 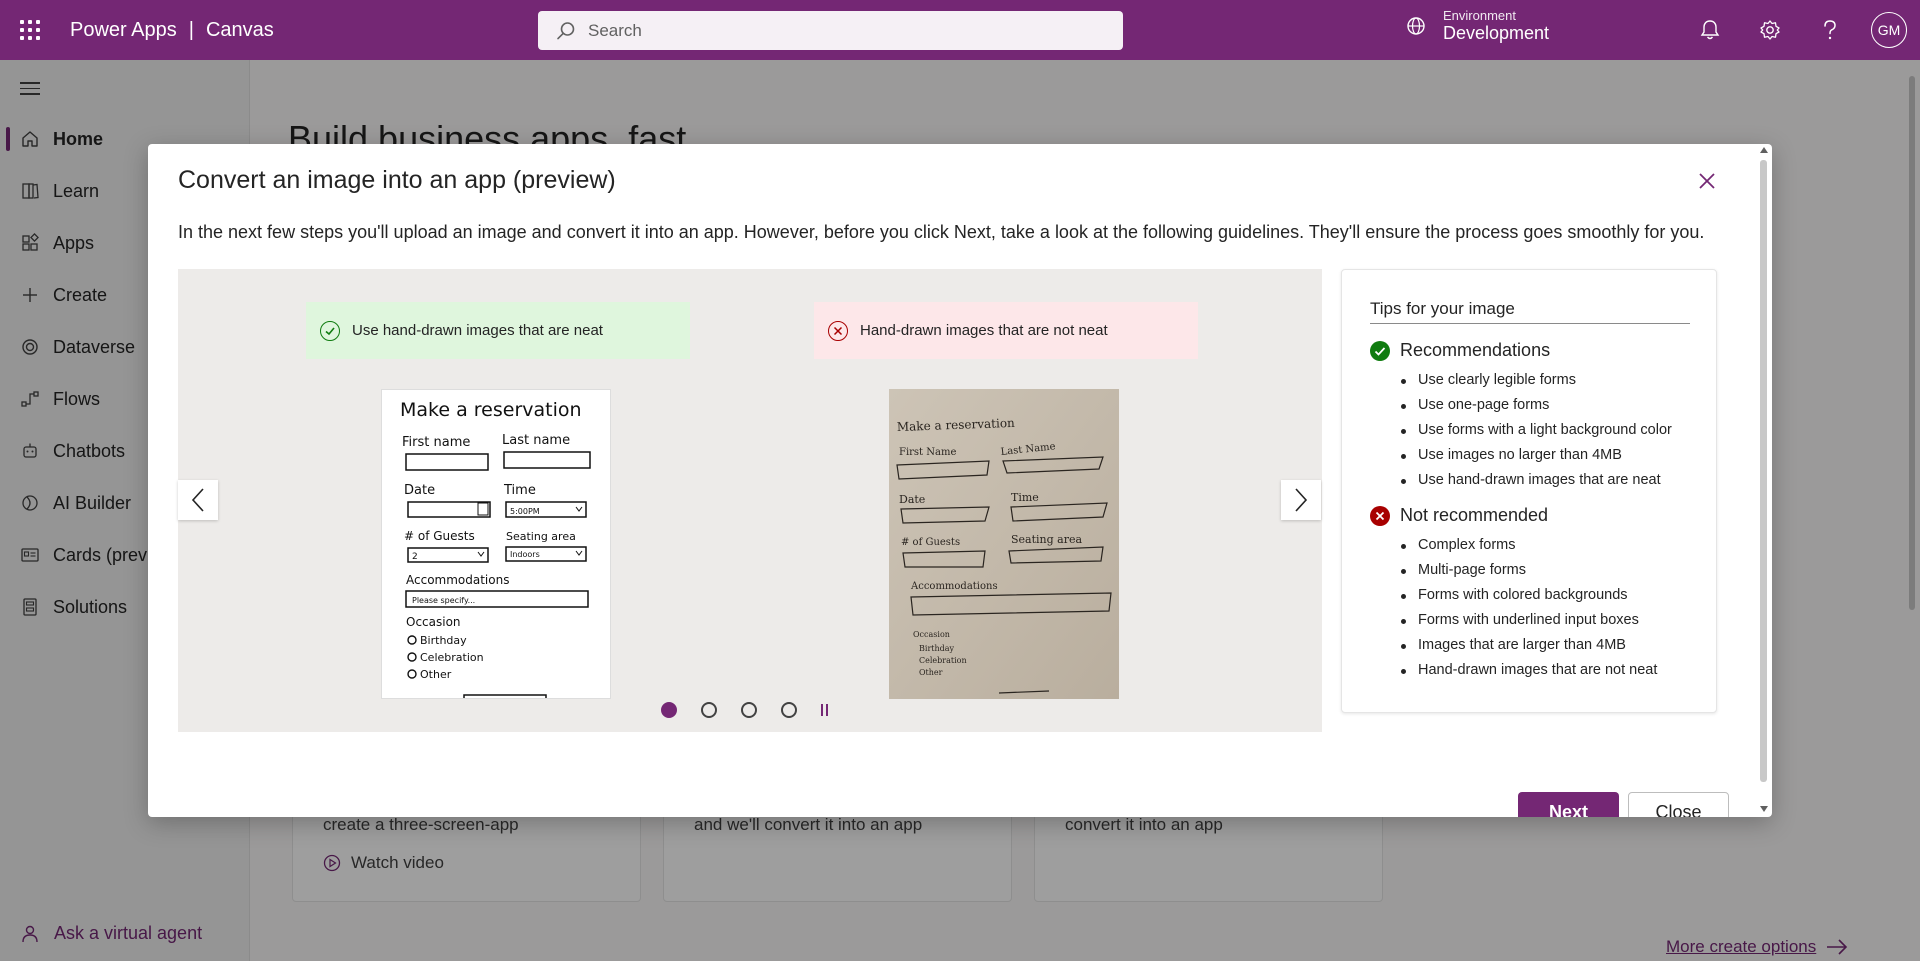 What do you see at coordinates (419, 490) in the screenshot?
I see `sample-date: Date` at bounding box center [419, 490].